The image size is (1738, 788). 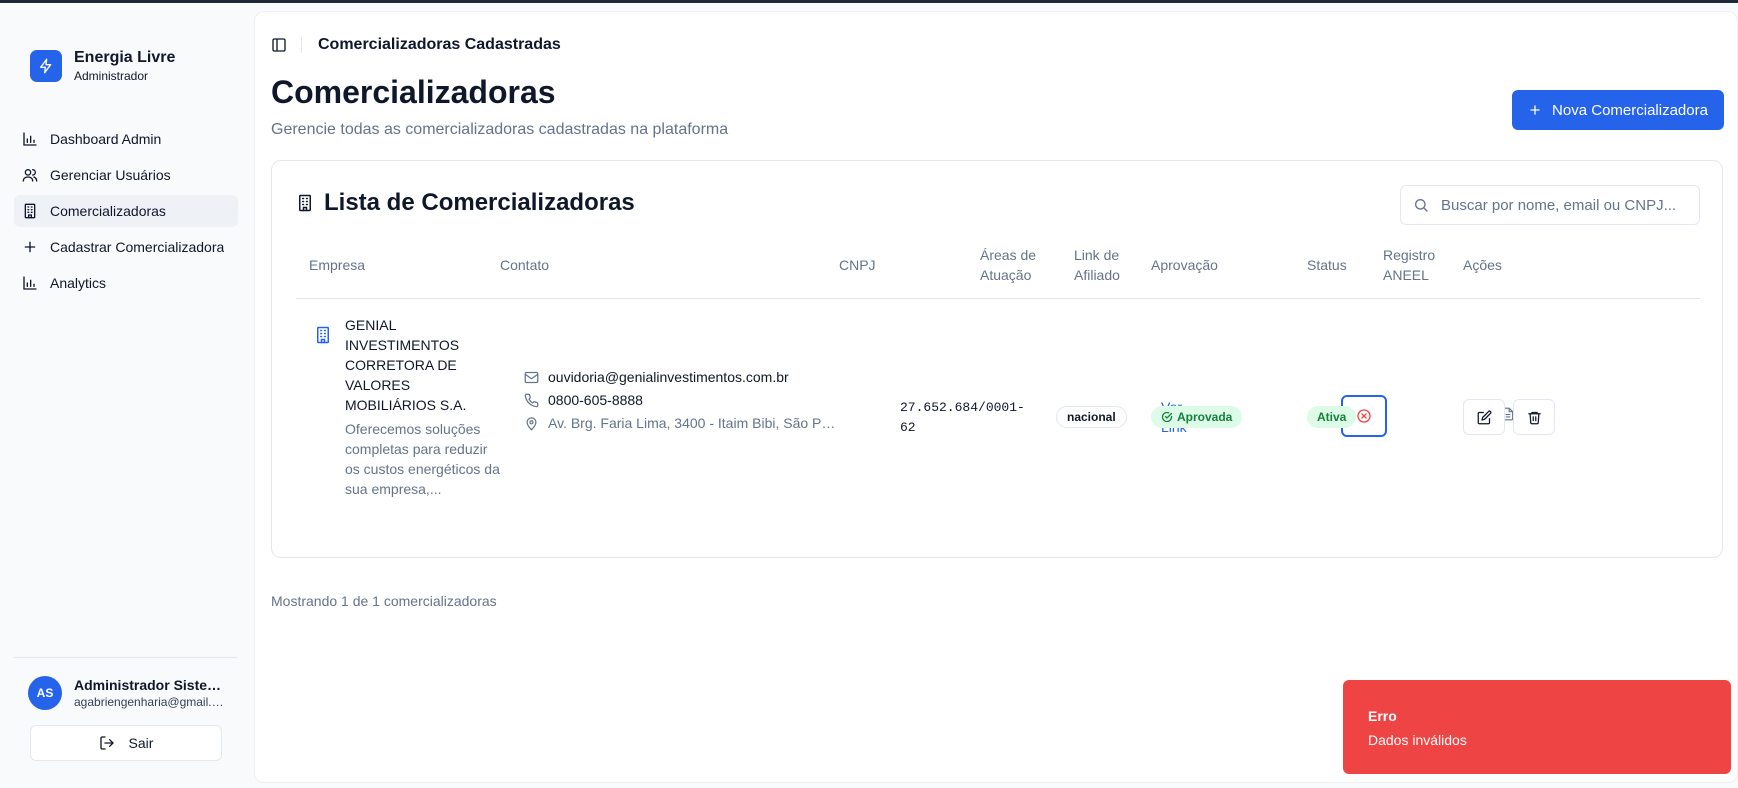 What do you see at coordinates (1008, 265) in the screenshot?
I see `column-header-areas: Áreas de Atuação` at bounding box center [1008, 265].